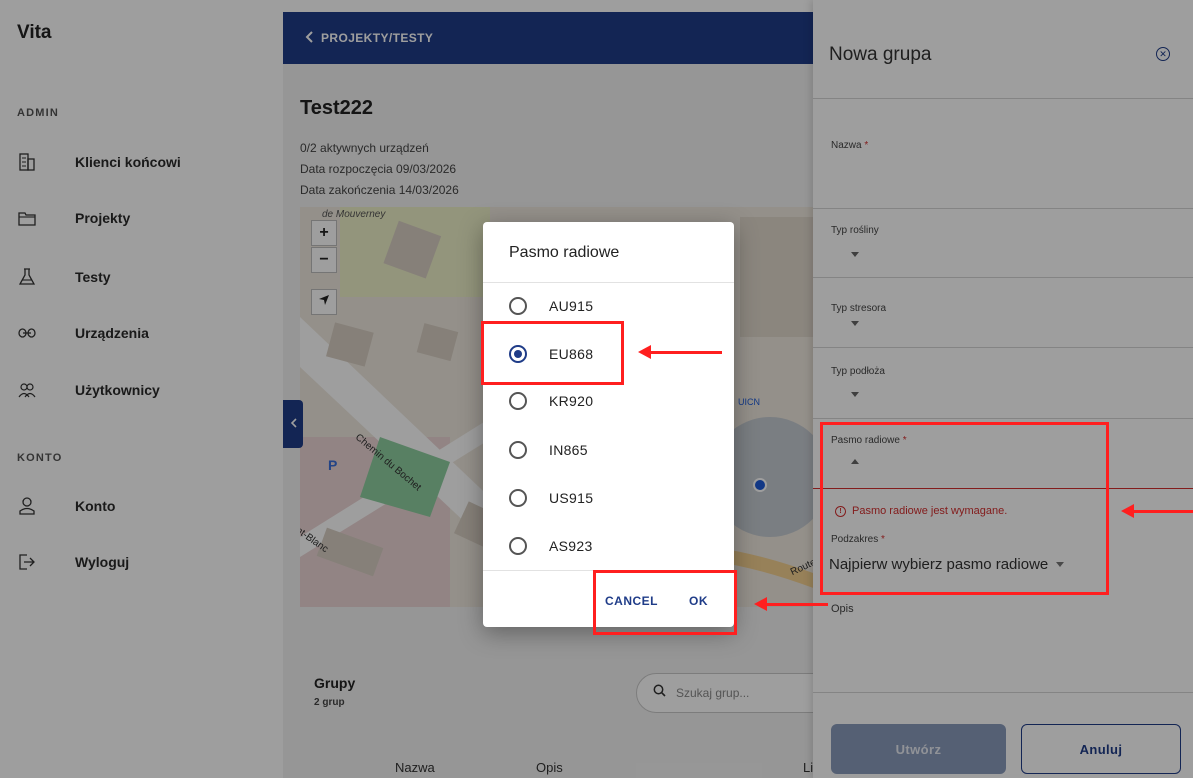 The image size is (1193, 778). I want to click on radio-option-au915: AU915, so click(609, 306).